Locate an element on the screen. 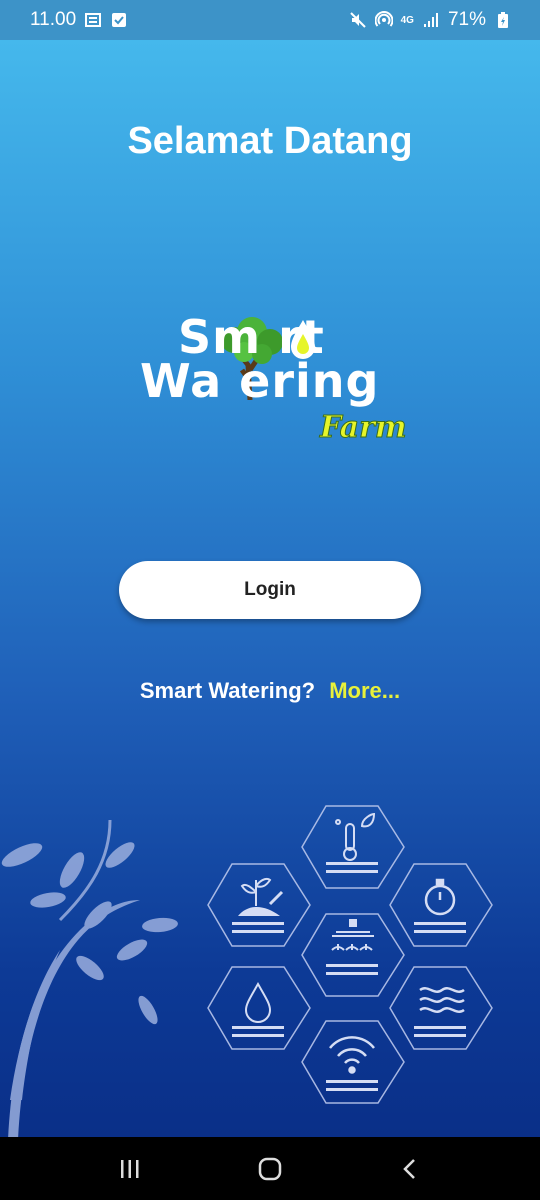 The width and height of the screenshot is (540, 1200). wifi-icon is located at coordinates (352, 1055).